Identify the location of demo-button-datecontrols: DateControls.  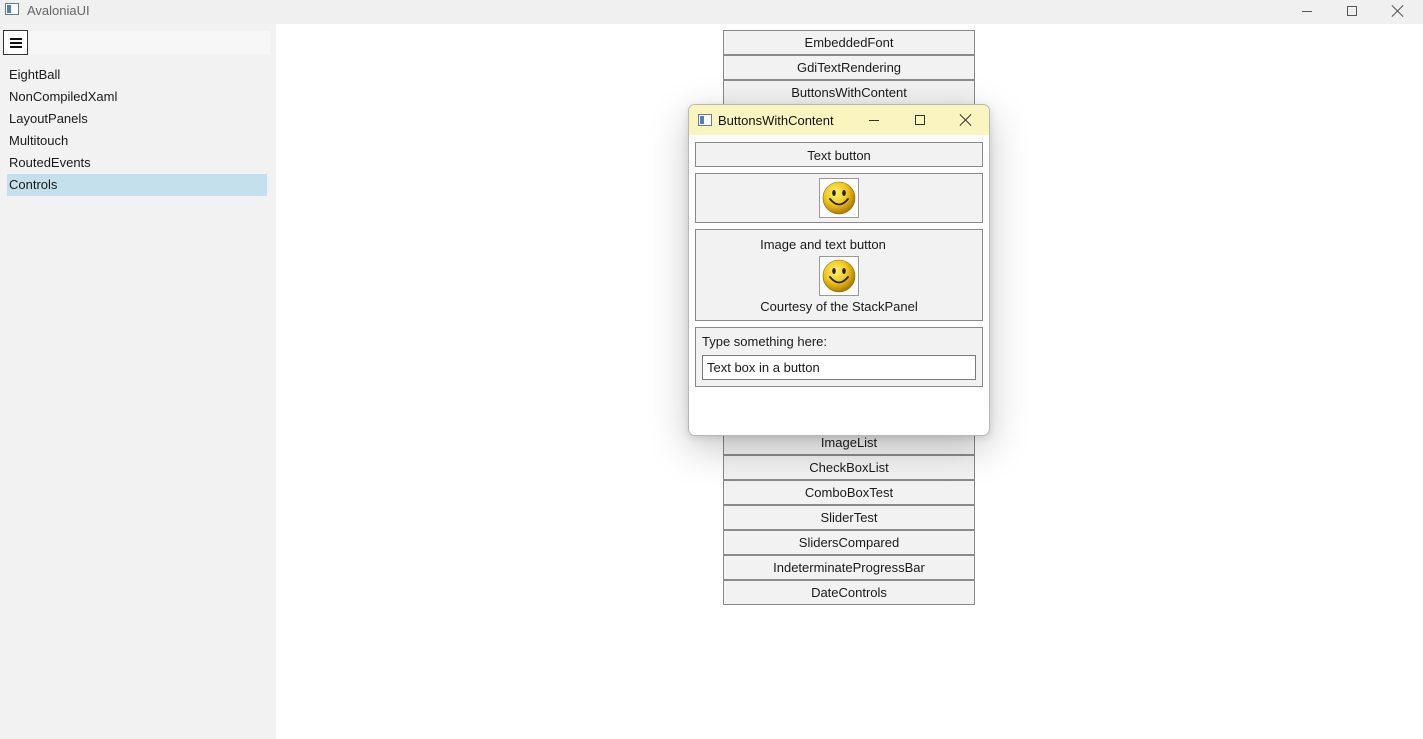
(849, 592).